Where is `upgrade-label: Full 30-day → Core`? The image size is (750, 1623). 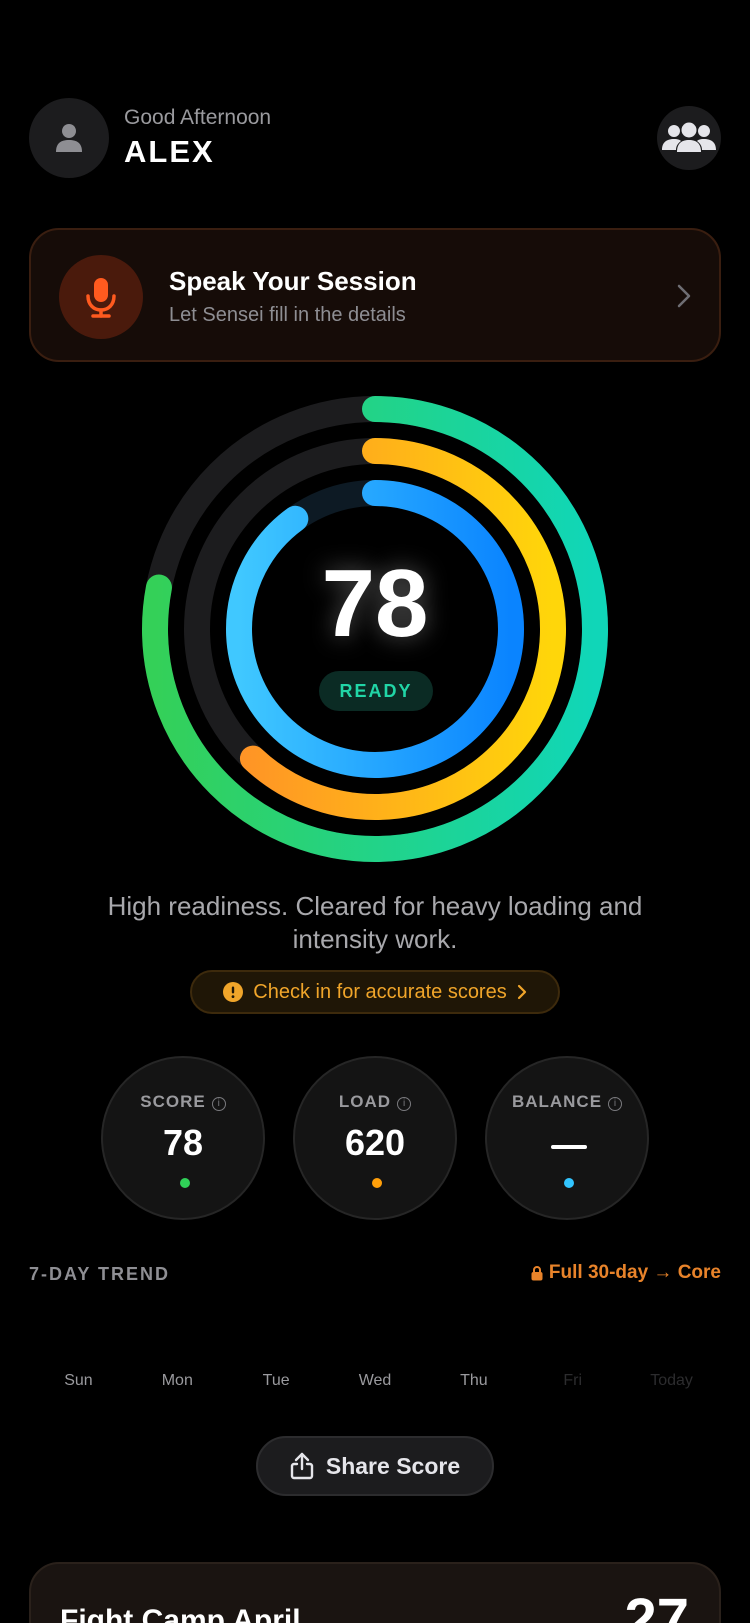
upgrade-label: Full 30-day → Core is located at coordinates (634, 1272).